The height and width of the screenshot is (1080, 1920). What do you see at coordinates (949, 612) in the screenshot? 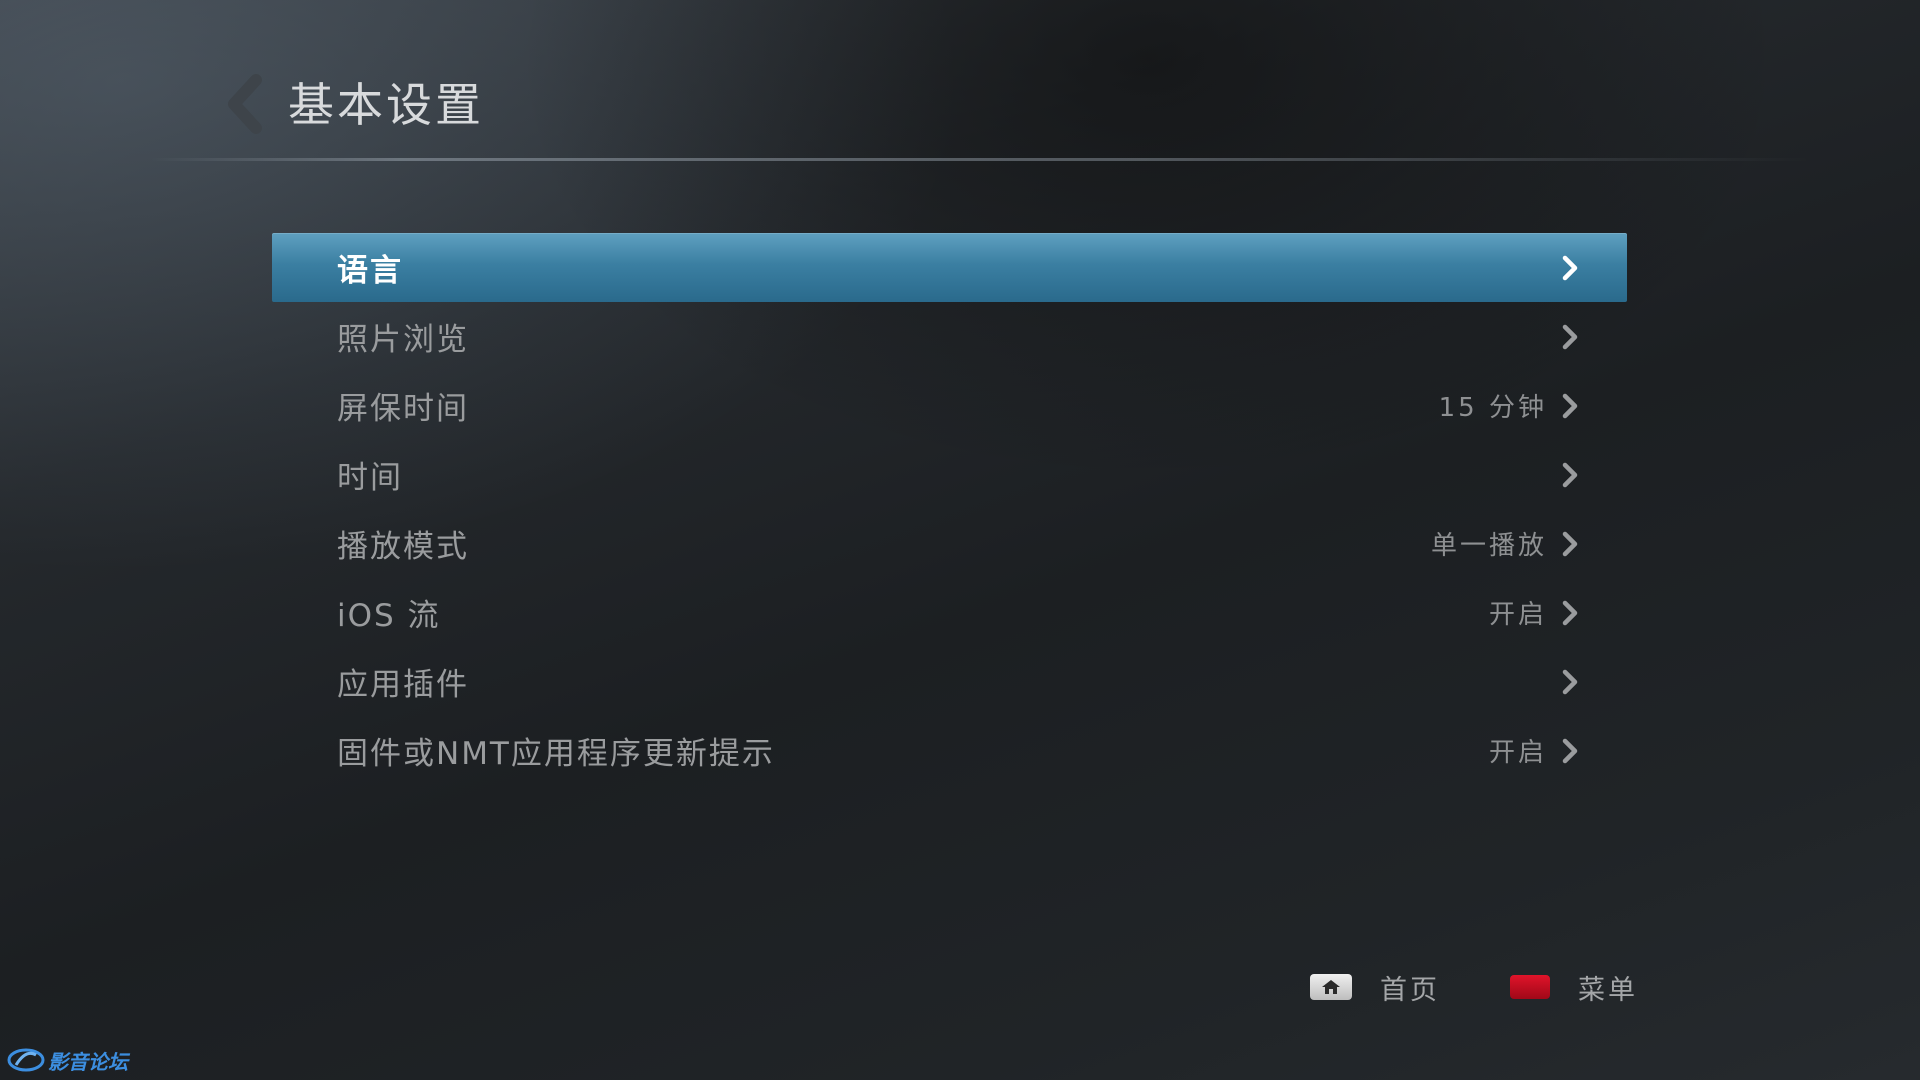
I see `menu-item-ios-stream: iOS 流 开启` at bounding box center [949, 612].